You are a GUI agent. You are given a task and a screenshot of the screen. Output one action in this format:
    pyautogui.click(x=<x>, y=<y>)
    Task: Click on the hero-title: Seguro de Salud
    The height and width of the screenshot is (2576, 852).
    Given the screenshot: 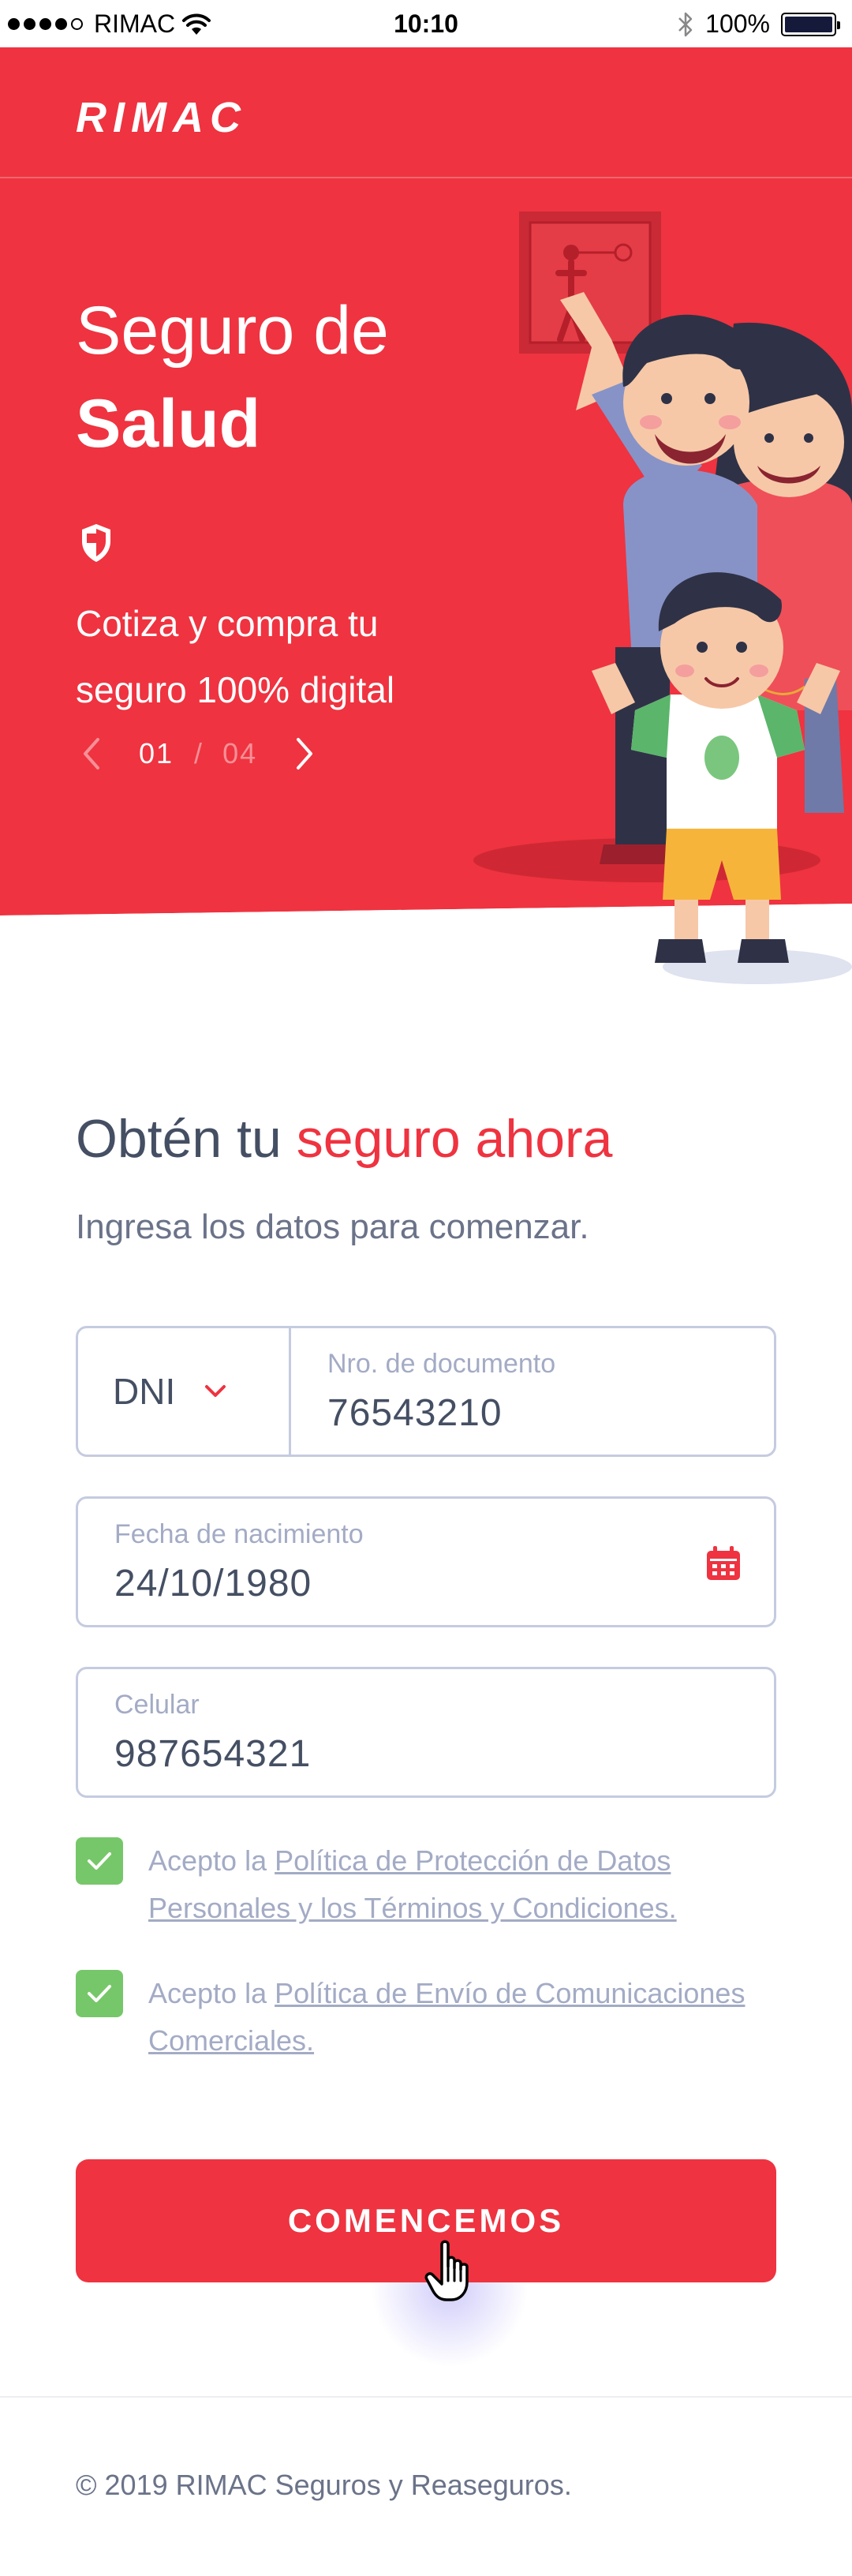 What is the action you would take?
    pyautogui.click(x=232, y=377)
    